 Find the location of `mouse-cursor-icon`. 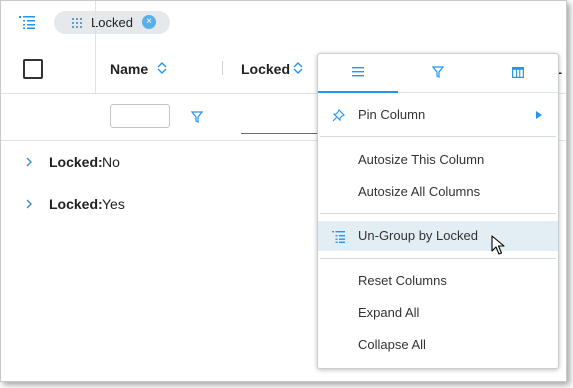

mouse-cursor-icon is located at coordinates (498, 245).